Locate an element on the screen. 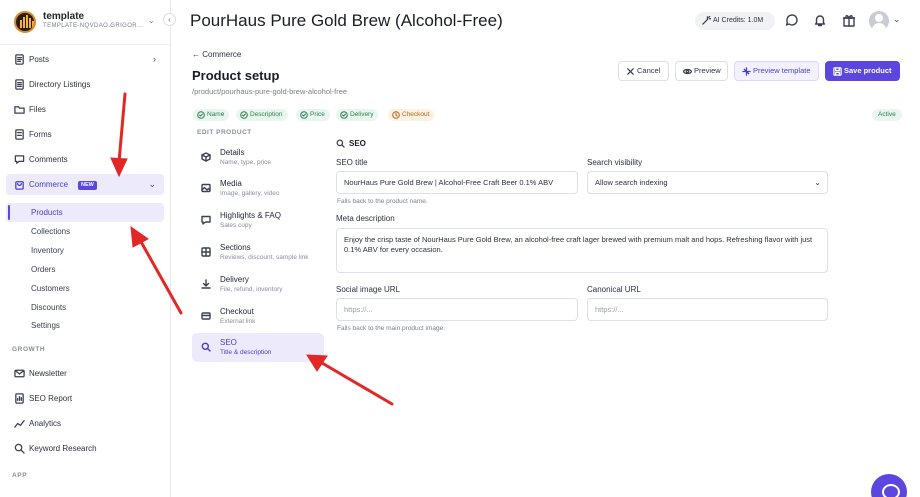 The width and height of the screenshot is (920, 497). sidebar-subitem-inventory: Inventory is located at coordinates (85, 250).